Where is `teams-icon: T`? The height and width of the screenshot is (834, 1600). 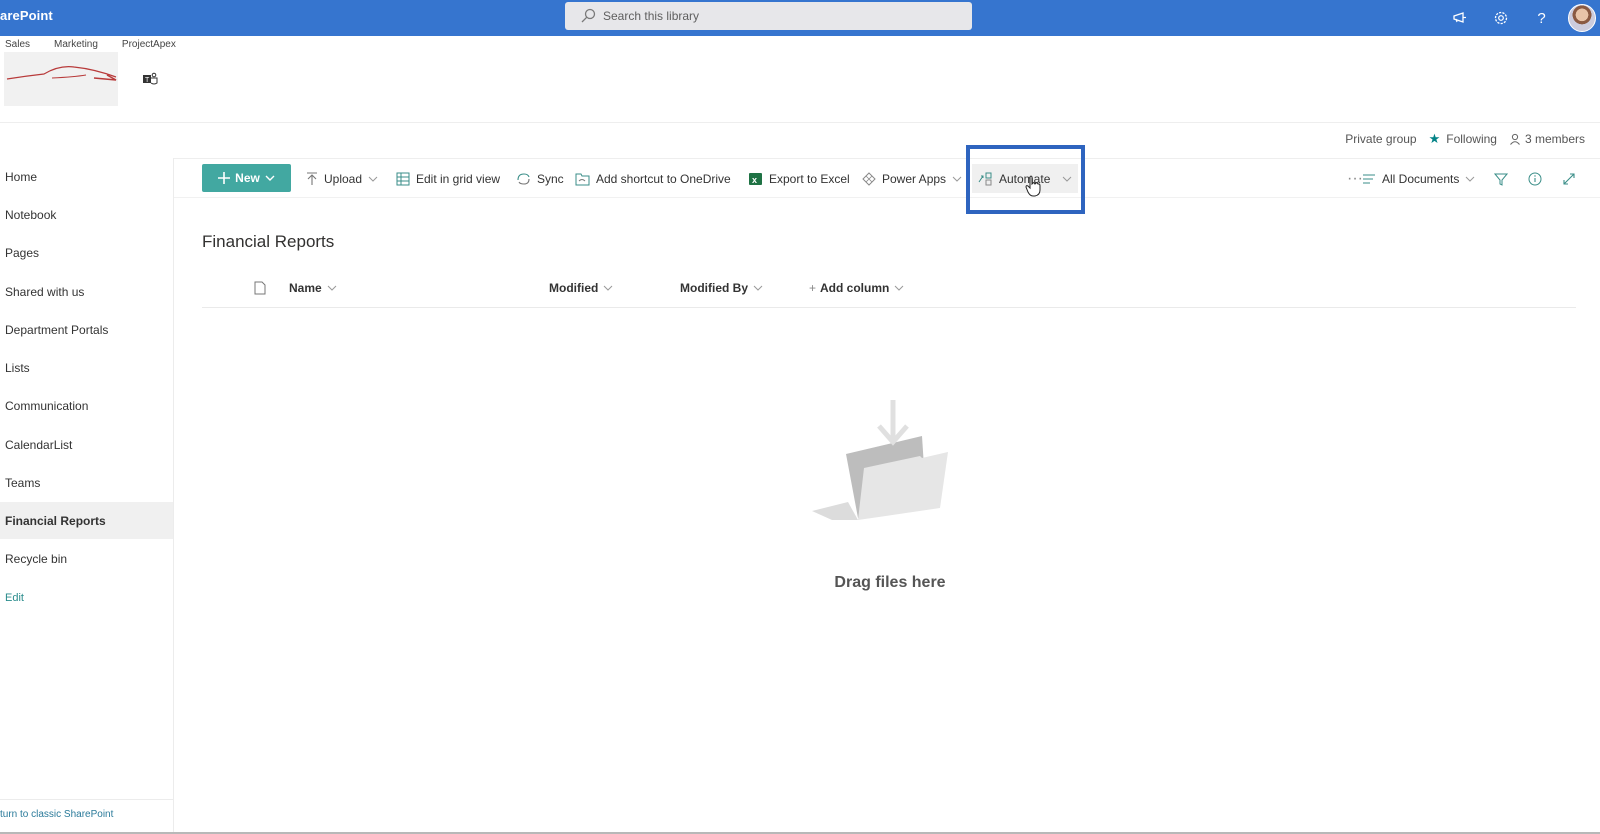 teams-icon: T is located at coordinates (150, 79).